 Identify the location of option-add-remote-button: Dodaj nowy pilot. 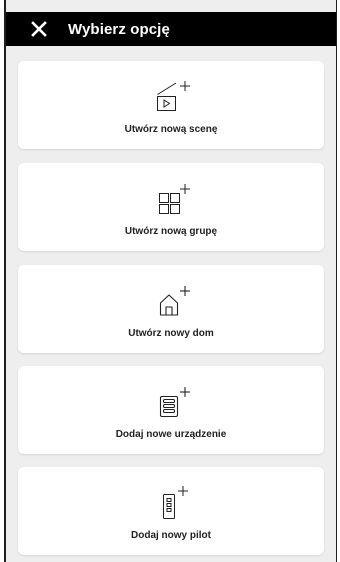
(171, 511).